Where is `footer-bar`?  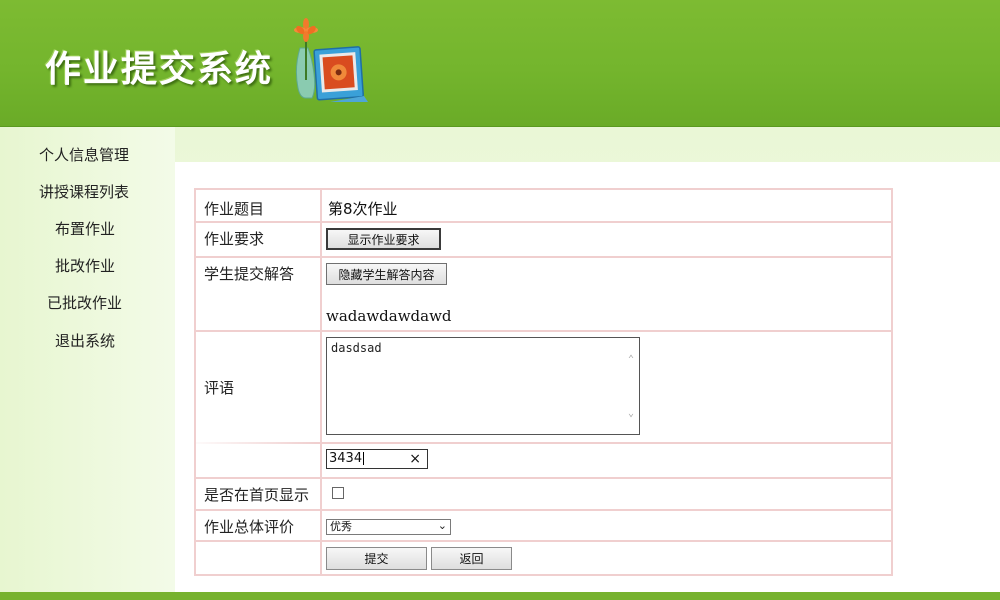 footer-bar is located at coordinates (500, 596).